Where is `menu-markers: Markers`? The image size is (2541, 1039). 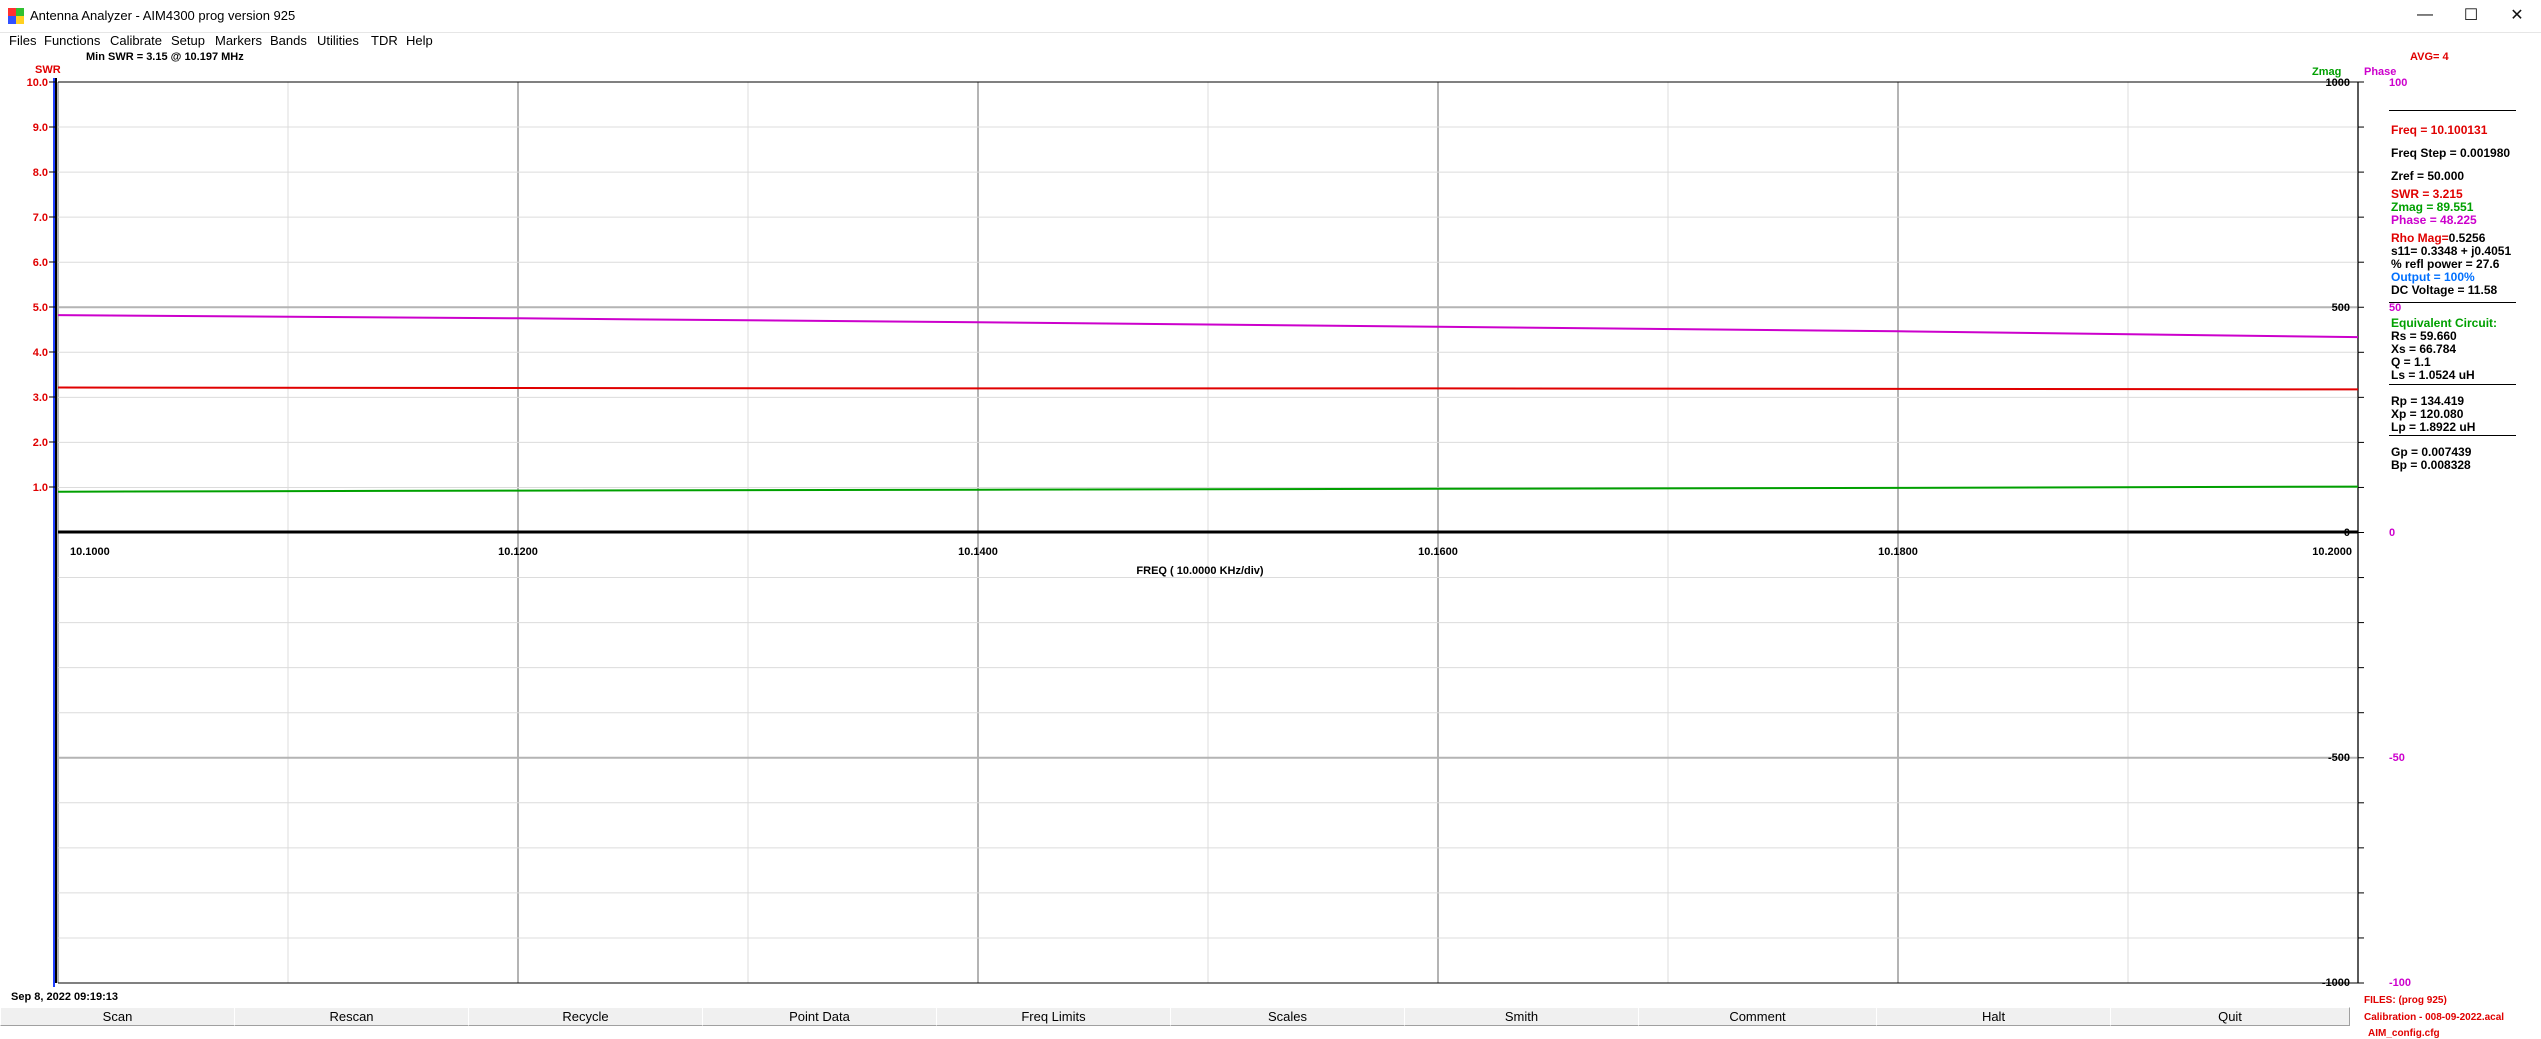
menu-markers: Markers is located at coordinates (238, 40).